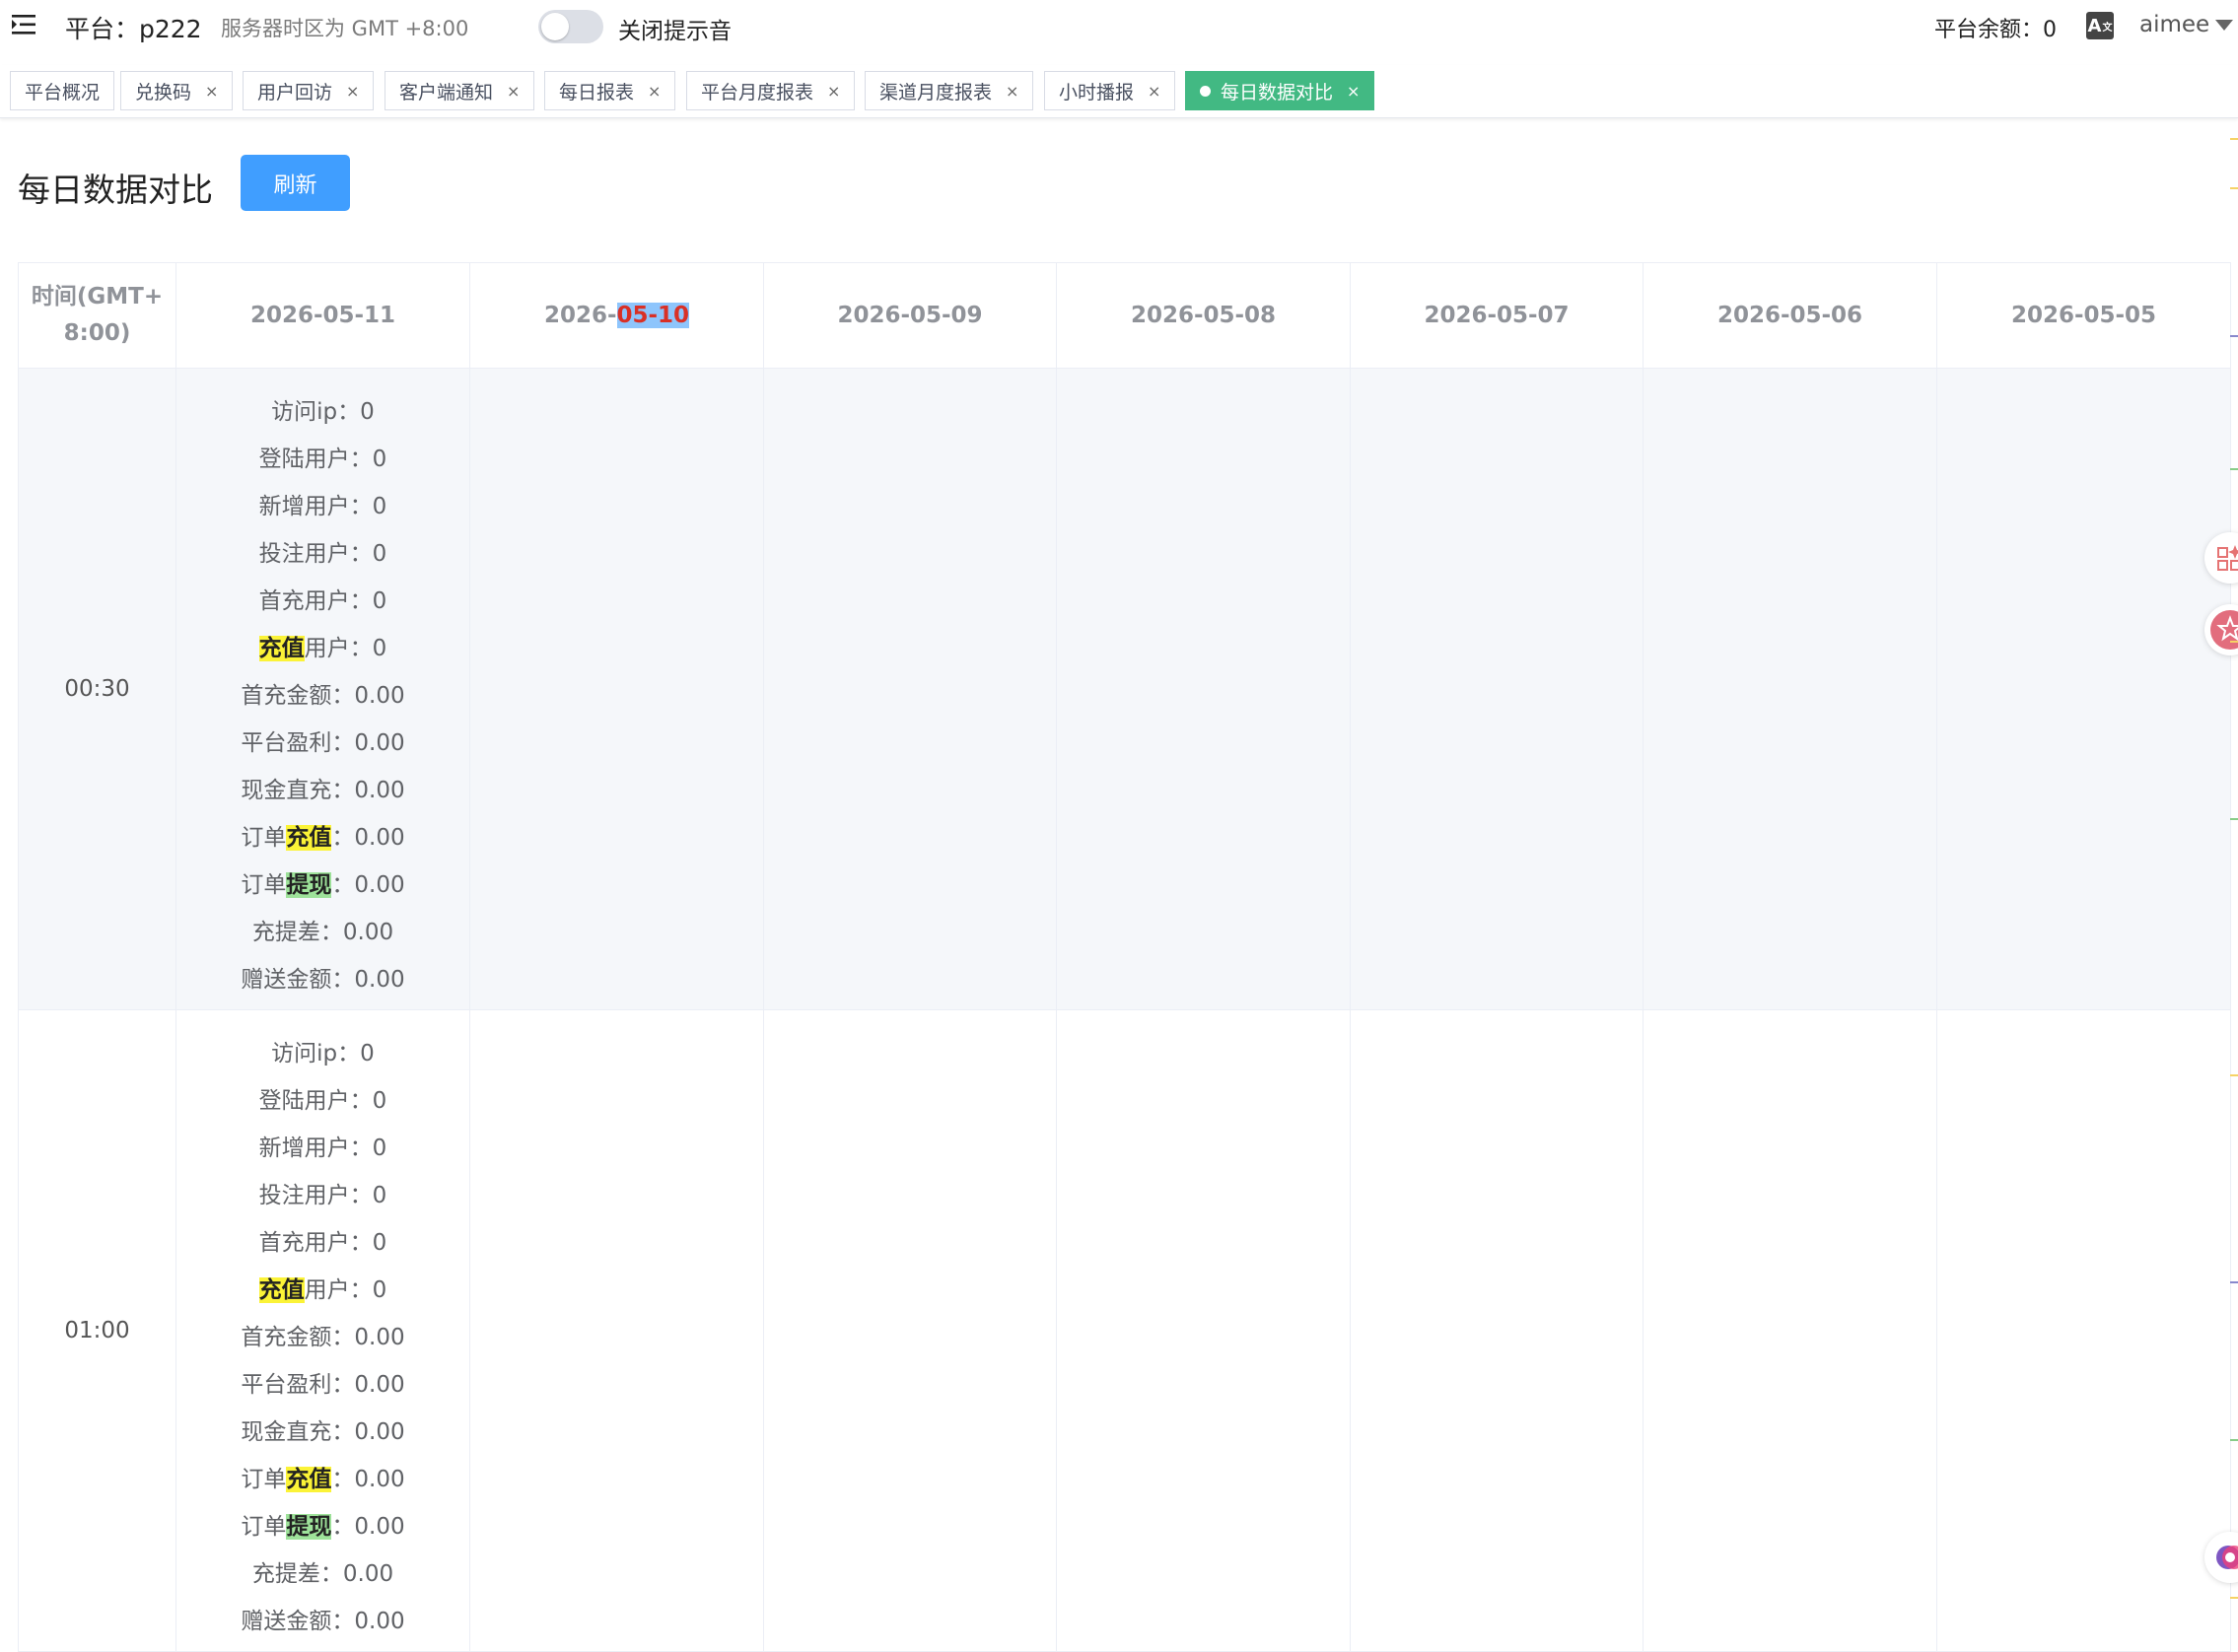  I want to click on stat-line: 充提差：0.00, so click(322, 1580).